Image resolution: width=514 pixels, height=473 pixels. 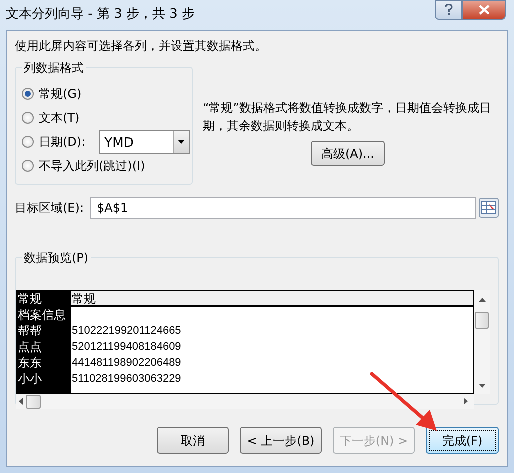 I want to click on dialog-button: 取消, so click(x=193, y=440).